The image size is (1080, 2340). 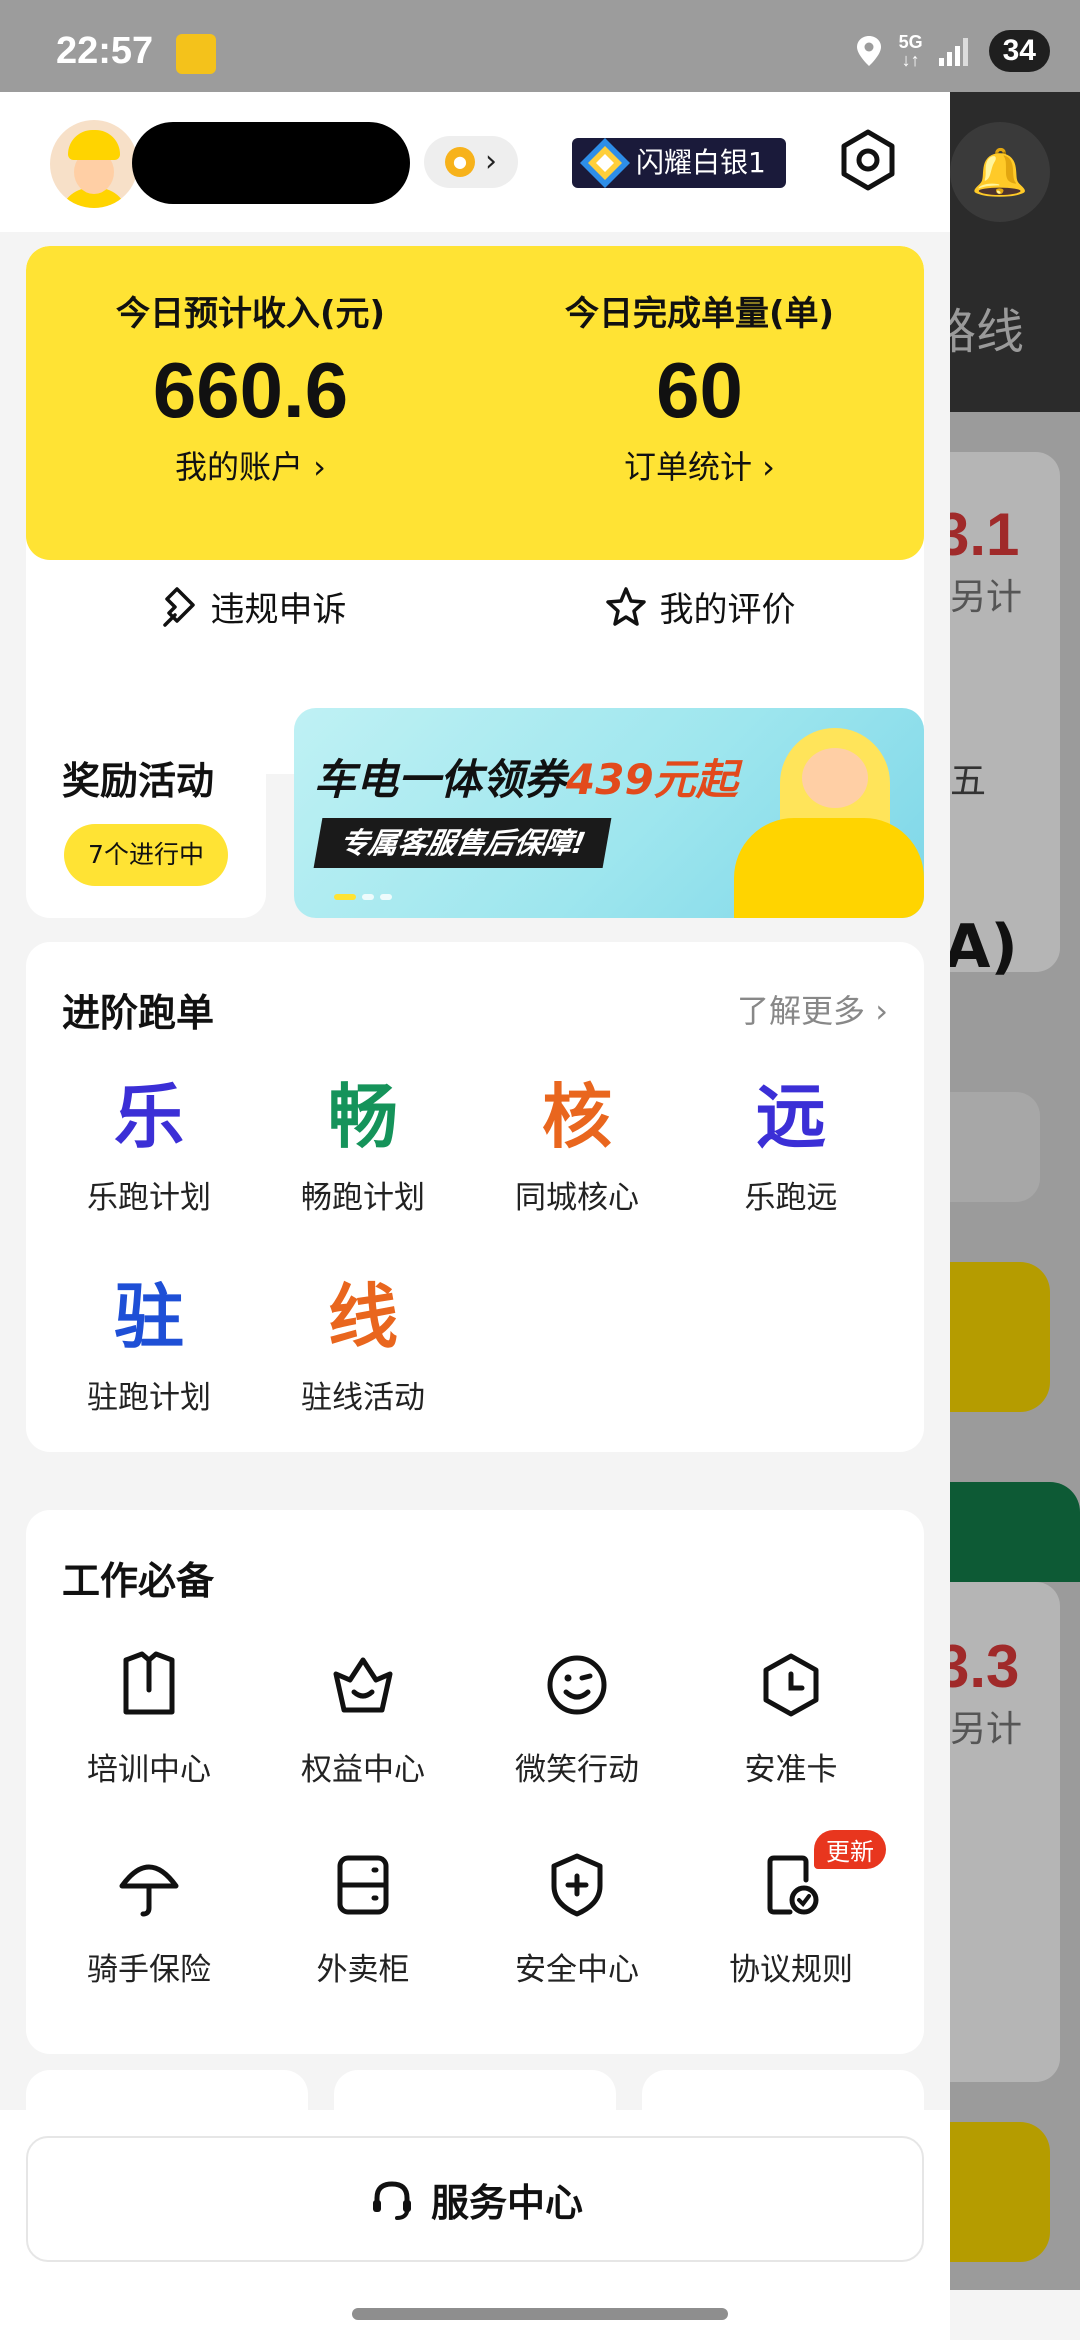 I want to click on bell-icon: 🔔, so click(x=1000, y=172).